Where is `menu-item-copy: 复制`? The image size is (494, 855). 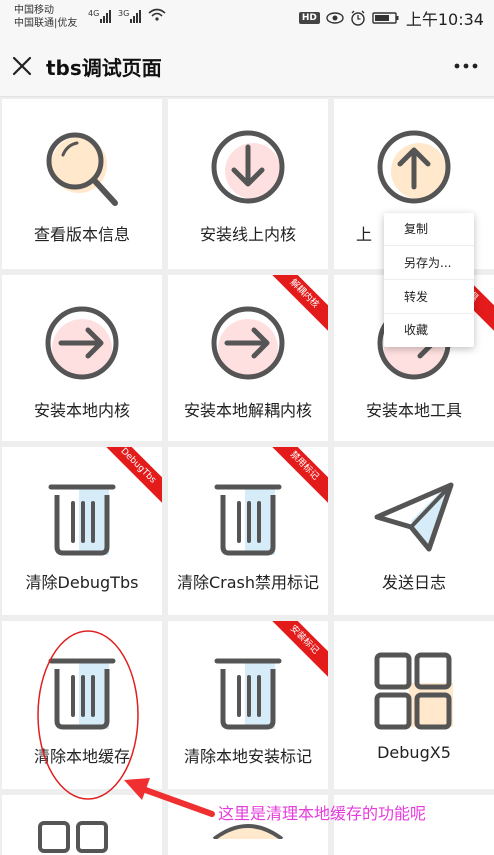
menu-item-copy: 复制 is located at coordinates (429, 229).